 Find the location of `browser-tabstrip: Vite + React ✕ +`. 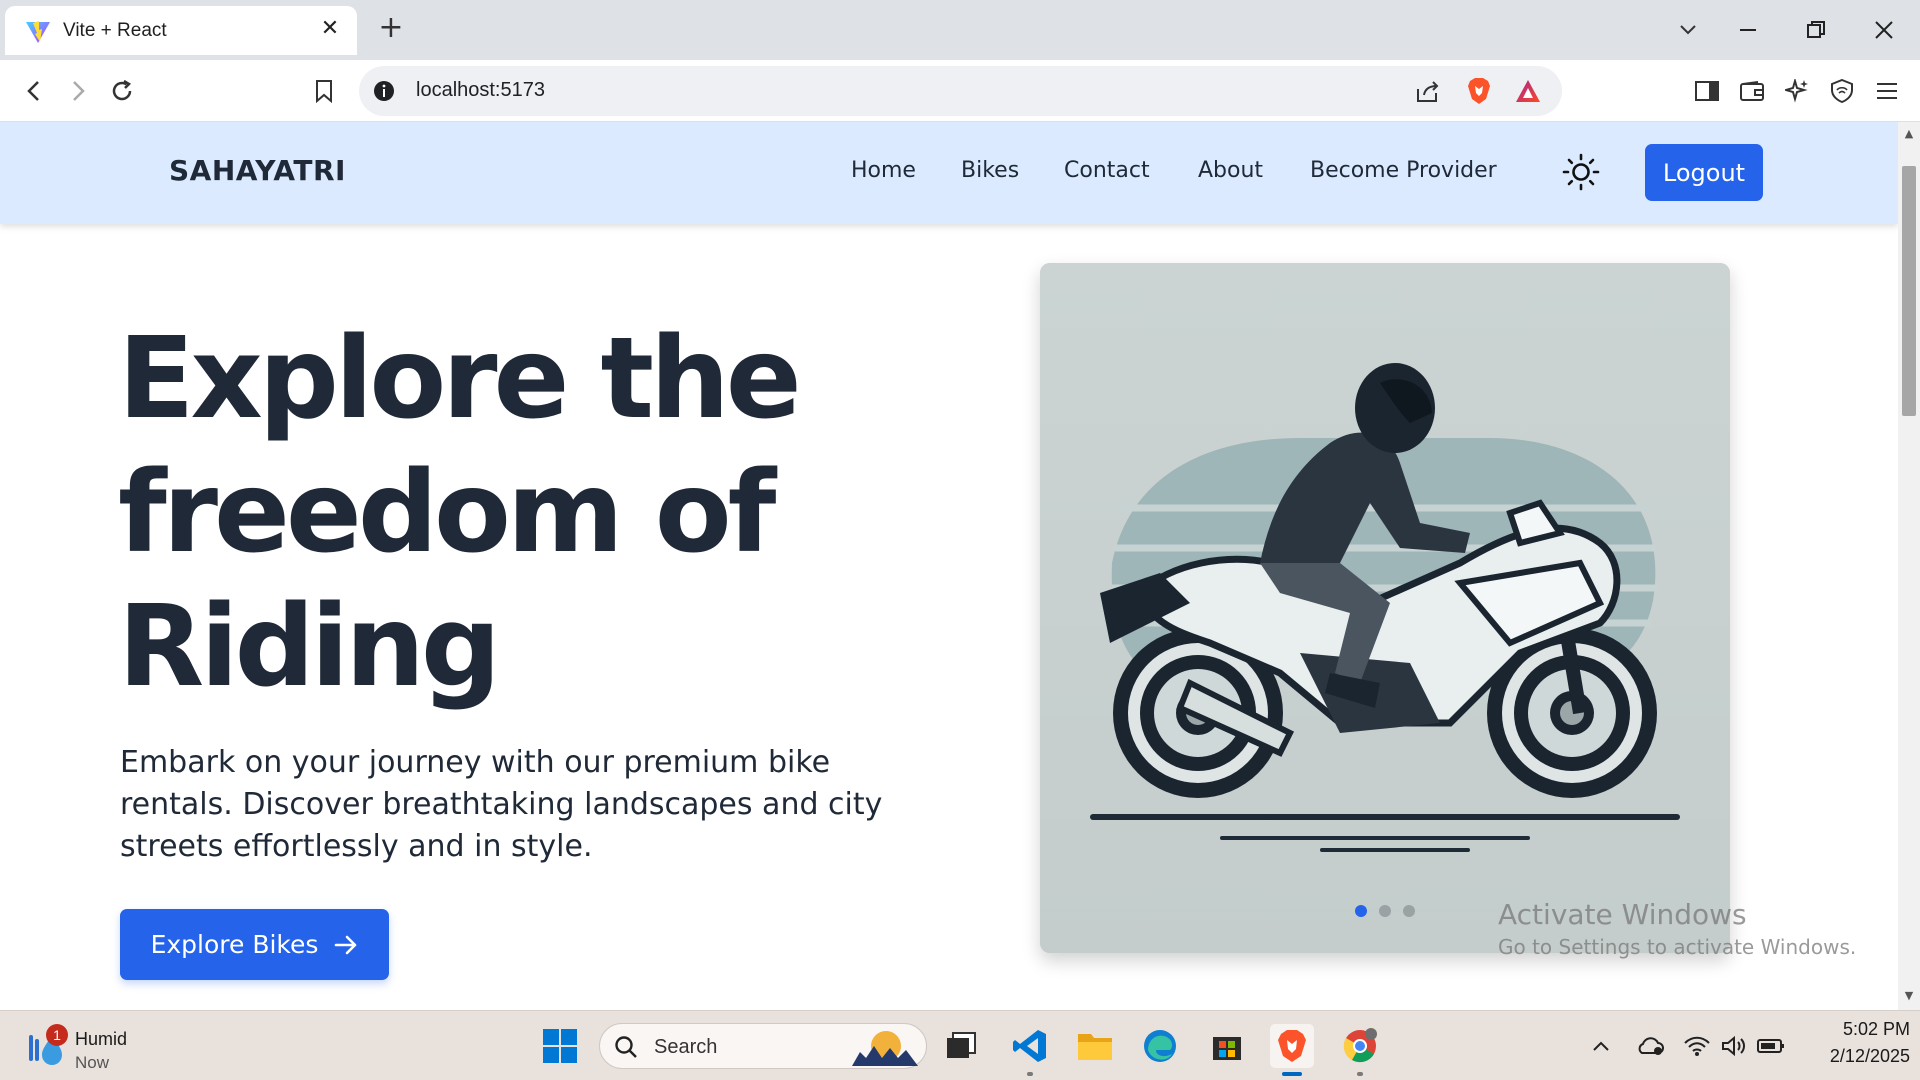

browser-tabstrip: Vite + React ✕ + is located at coordinates (960, 30).